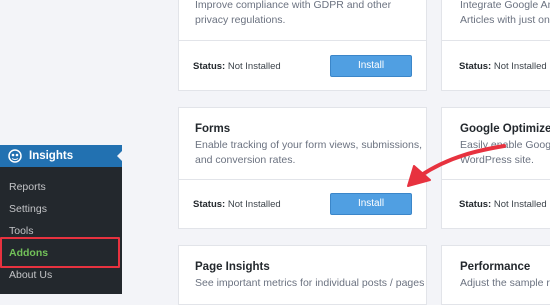  Describe the element at coordinates (371, 66) in the screenshot. I see `install-button: Install` at that location.